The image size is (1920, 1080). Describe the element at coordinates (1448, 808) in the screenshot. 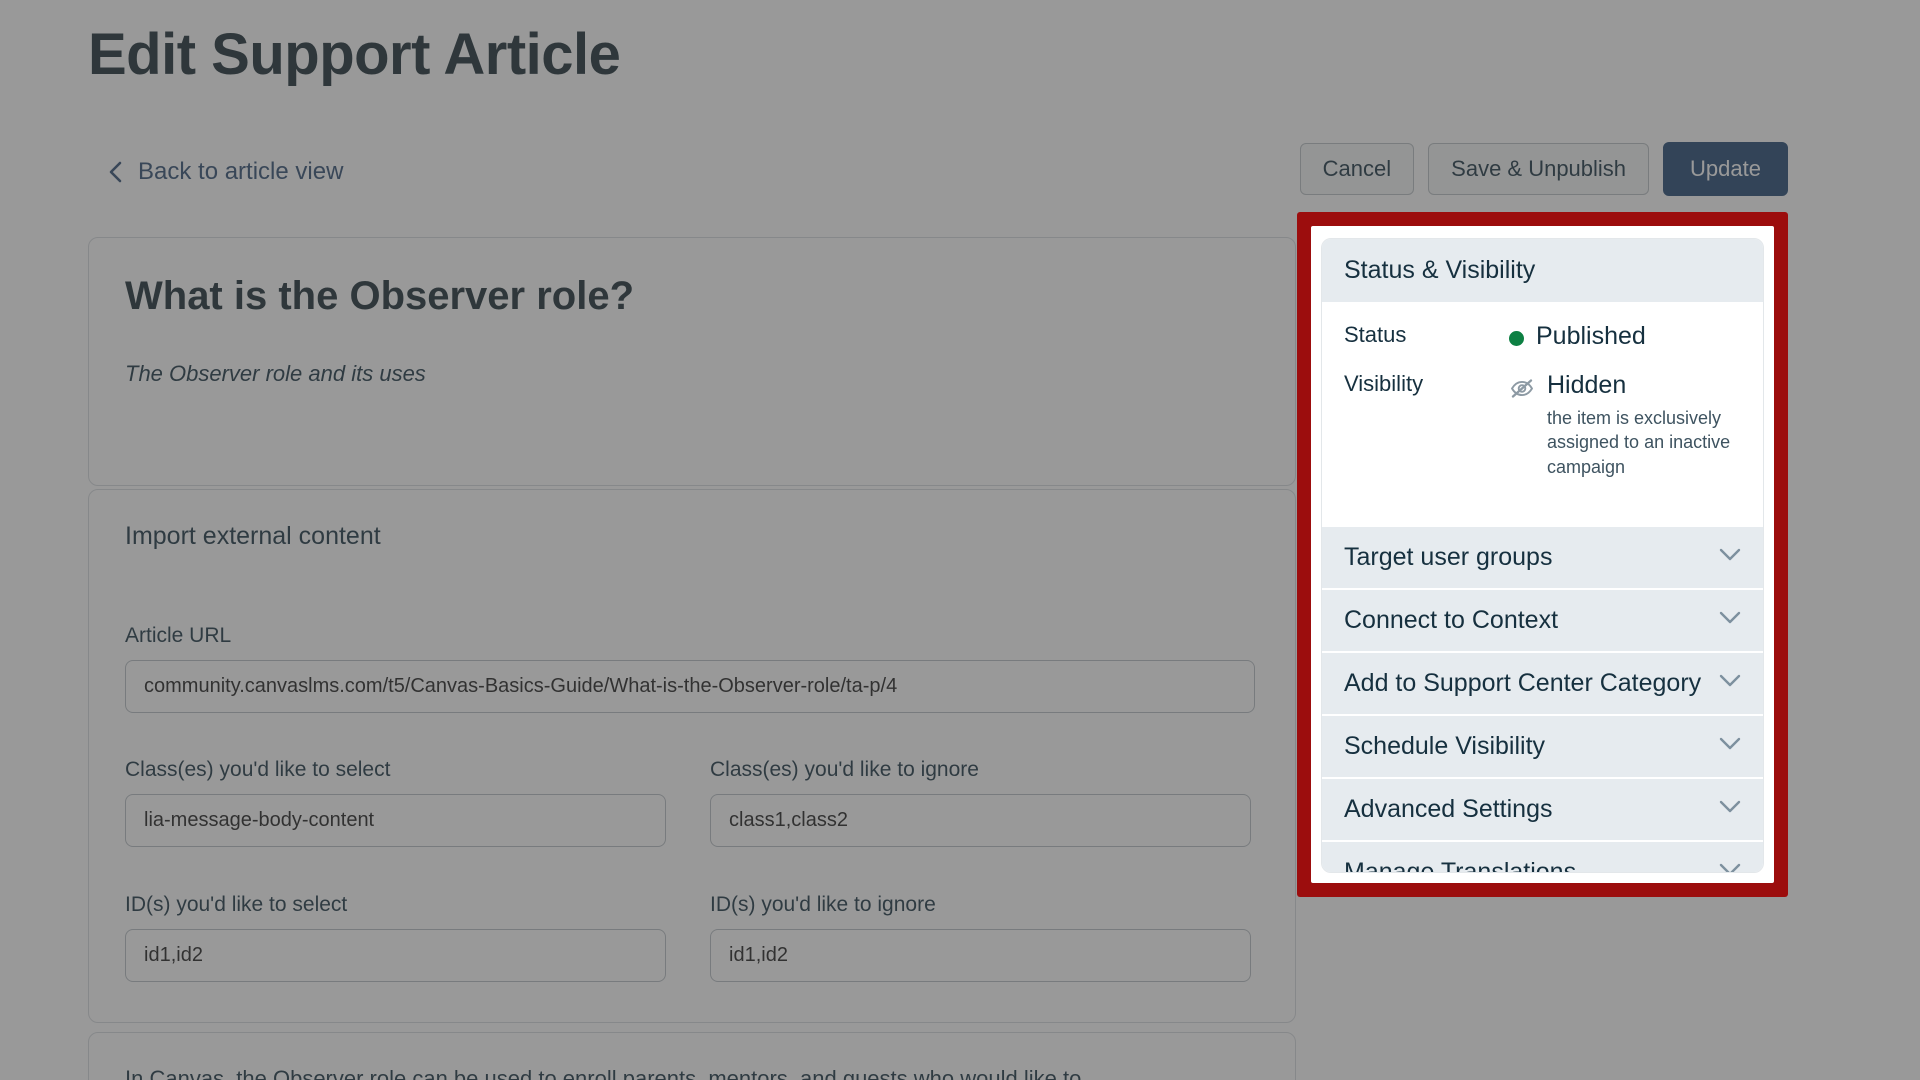

I see `accordion-label: Advanced Settings` at that location.